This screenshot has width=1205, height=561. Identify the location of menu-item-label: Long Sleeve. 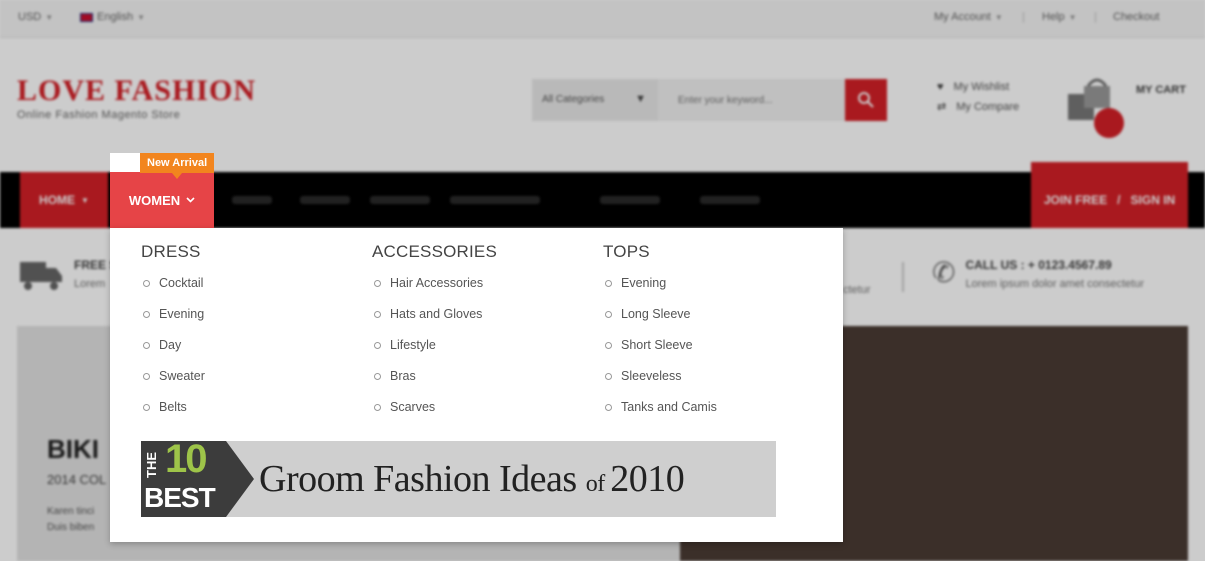
(656, 314).